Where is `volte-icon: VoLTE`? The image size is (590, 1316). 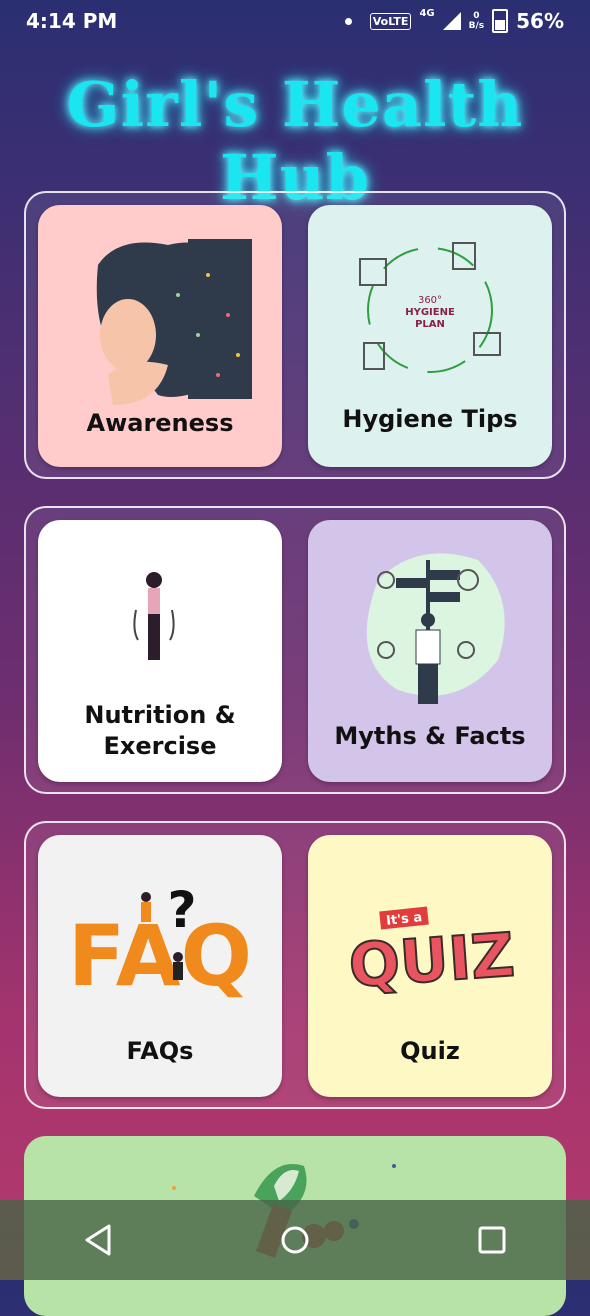
volte-icon: VoLTE is located at coordinates (390, 21).